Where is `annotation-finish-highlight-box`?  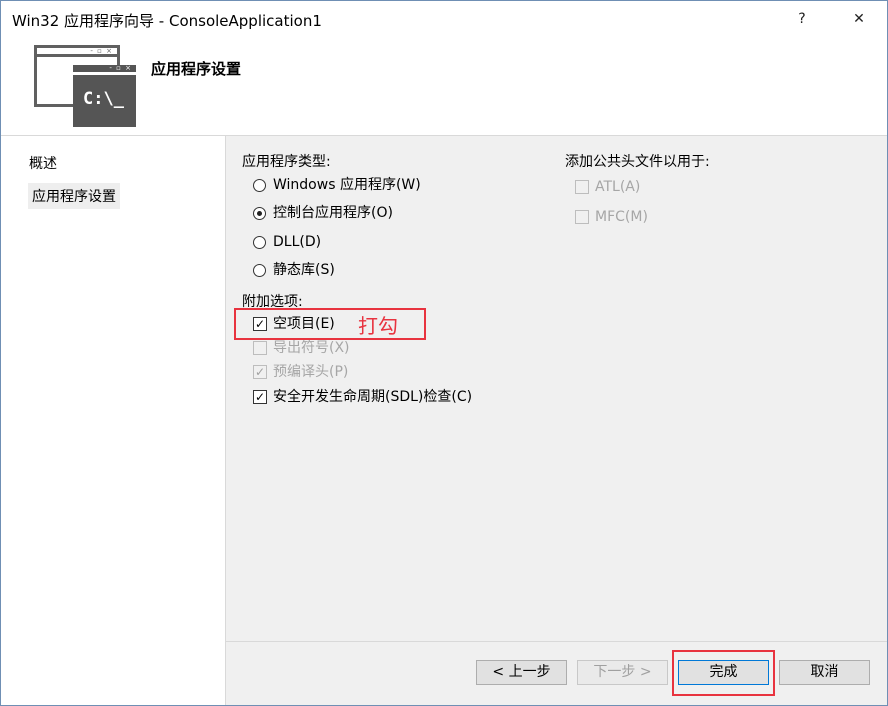 annotation-finish-highlight-box is located at coordinates (723, 673).